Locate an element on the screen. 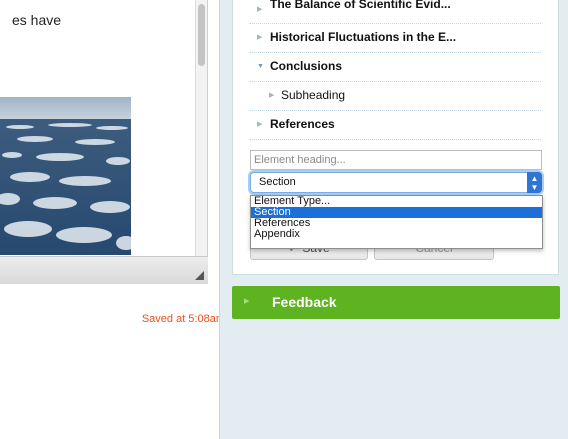 This screenshot has width=568, height=439. element-type-selected-value: Section is located at coordinates (277, 182).